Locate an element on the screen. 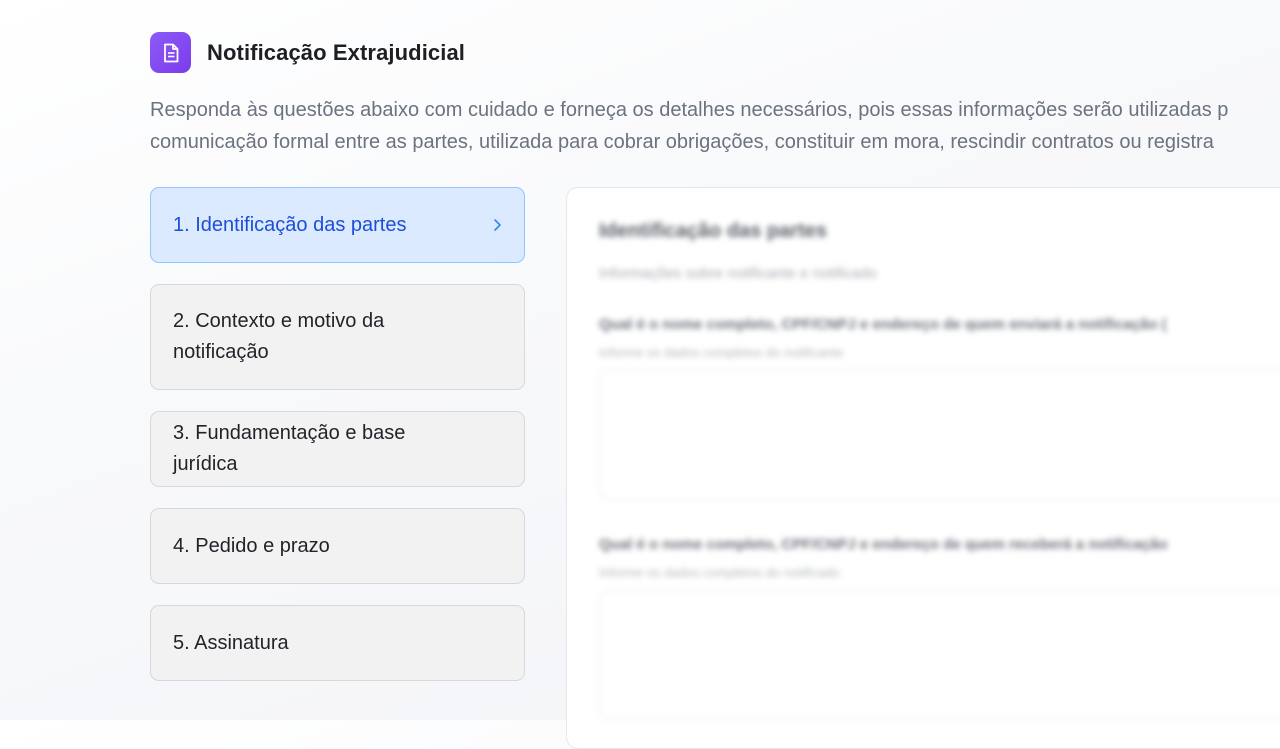  notificado-textarea is located at coordinates (939, 655).